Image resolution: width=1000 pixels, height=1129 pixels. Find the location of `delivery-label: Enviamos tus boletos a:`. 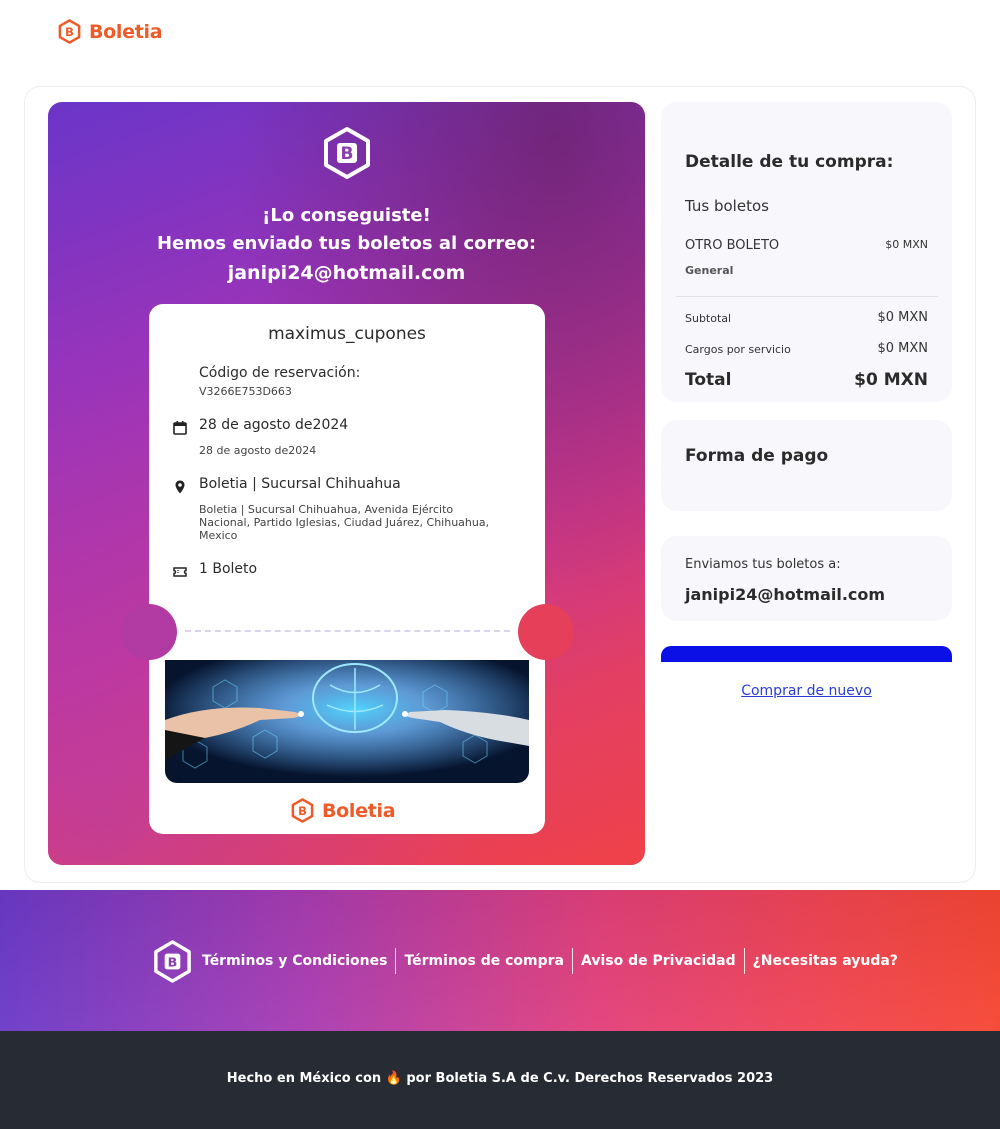

delivery-label: Enviamos tus boletos a: is located at coordinates (763, 564).